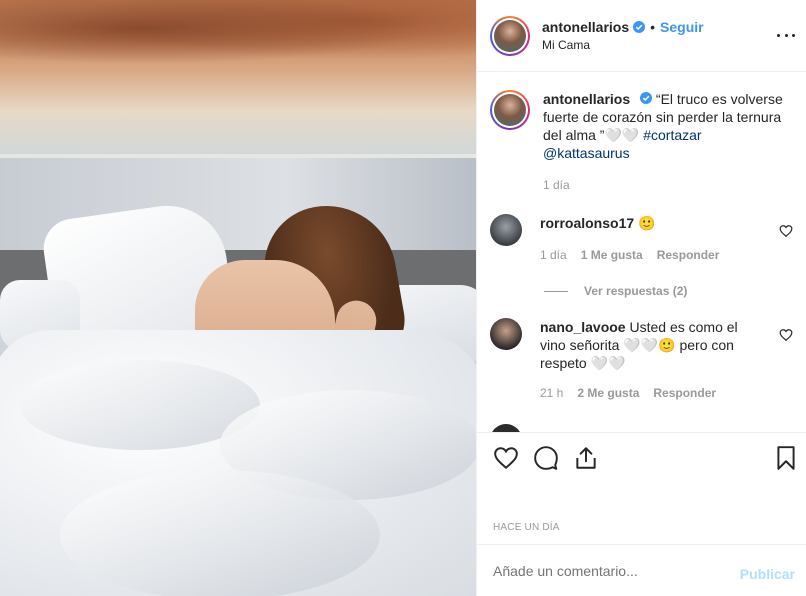 This screenshot has width=806, height=596. Describe the element at coordinates (682, 27) in the screenshot. I see `follow-button: Seguir` at that location.